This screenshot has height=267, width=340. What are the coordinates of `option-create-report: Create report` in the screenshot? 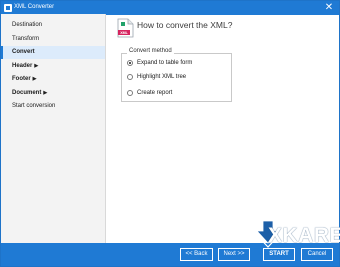 It's located at (149, 93).